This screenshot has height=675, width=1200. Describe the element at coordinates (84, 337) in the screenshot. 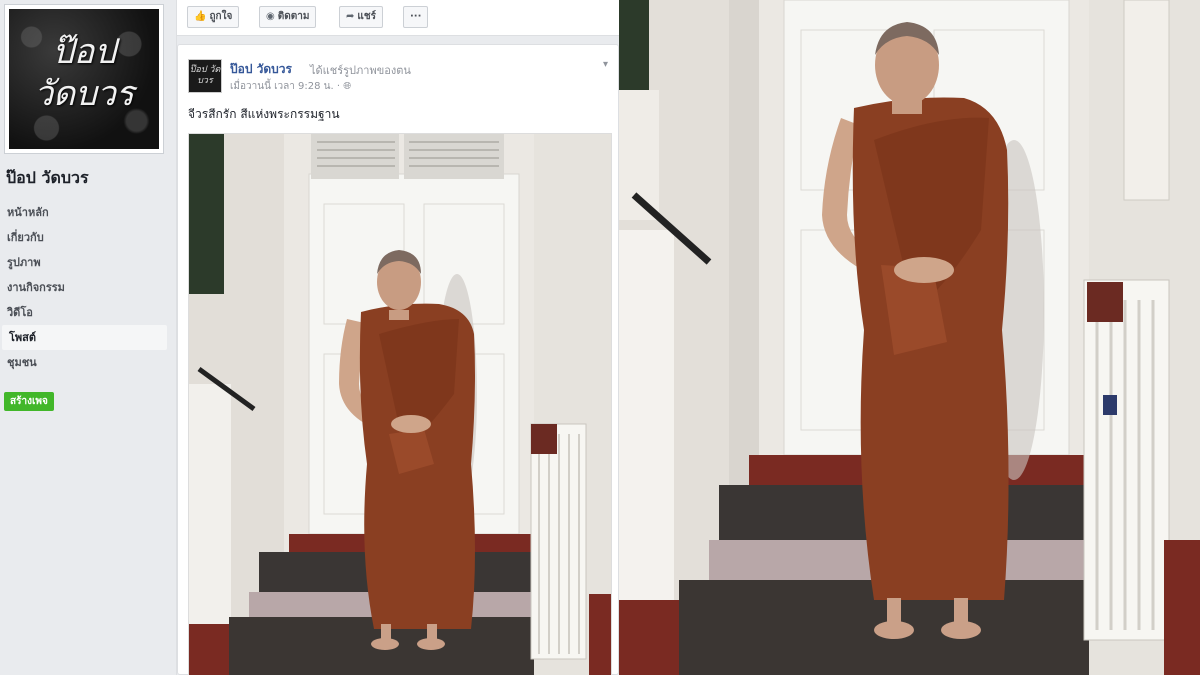

I see `nav-item-posts: โพสต์` at that location.